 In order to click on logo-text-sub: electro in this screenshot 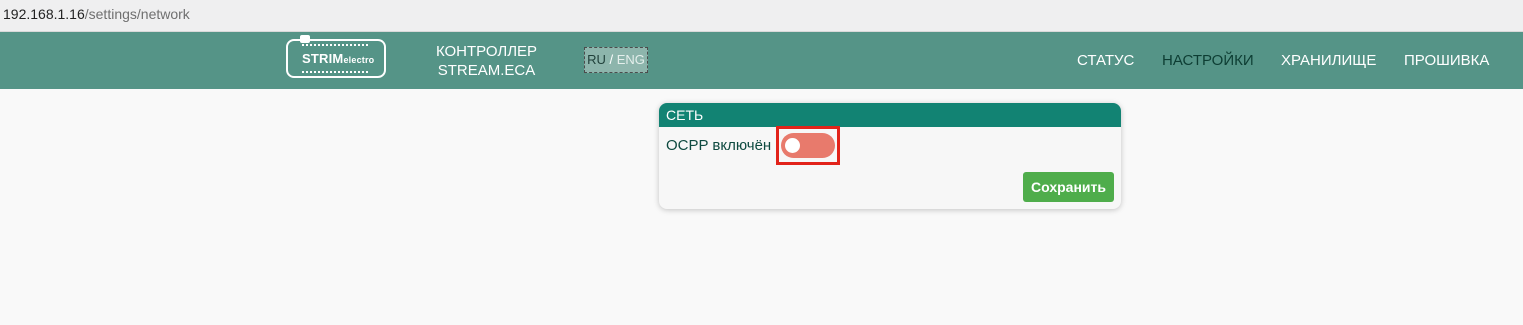, I will do `click(359, 60)`.